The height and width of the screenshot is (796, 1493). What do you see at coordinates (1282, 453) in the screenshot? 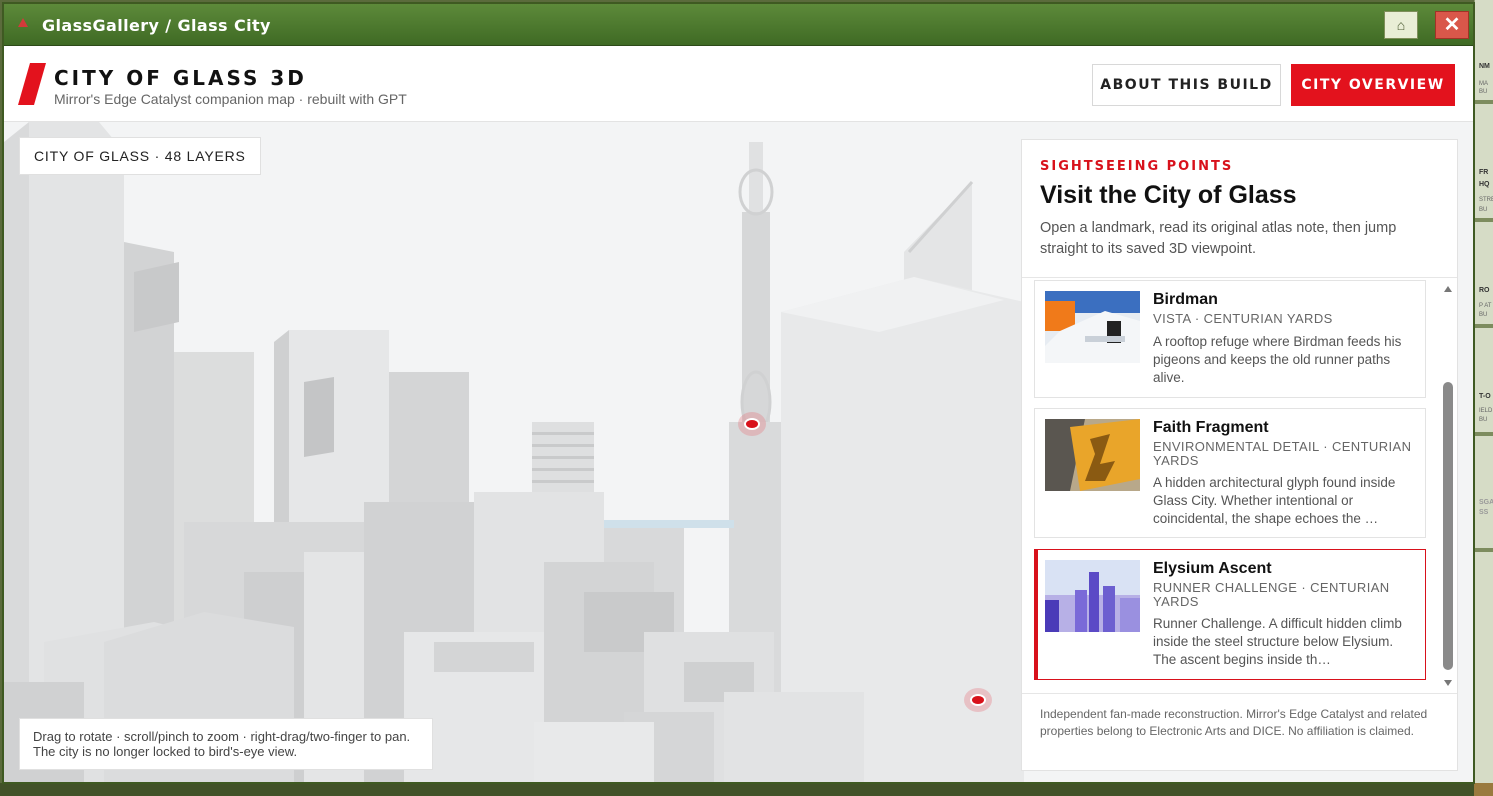
I see `landmark-meta: ENVIRONMENTAL DETAIL · CENTURIAN YARDS` at bounding box center [1282, 453].